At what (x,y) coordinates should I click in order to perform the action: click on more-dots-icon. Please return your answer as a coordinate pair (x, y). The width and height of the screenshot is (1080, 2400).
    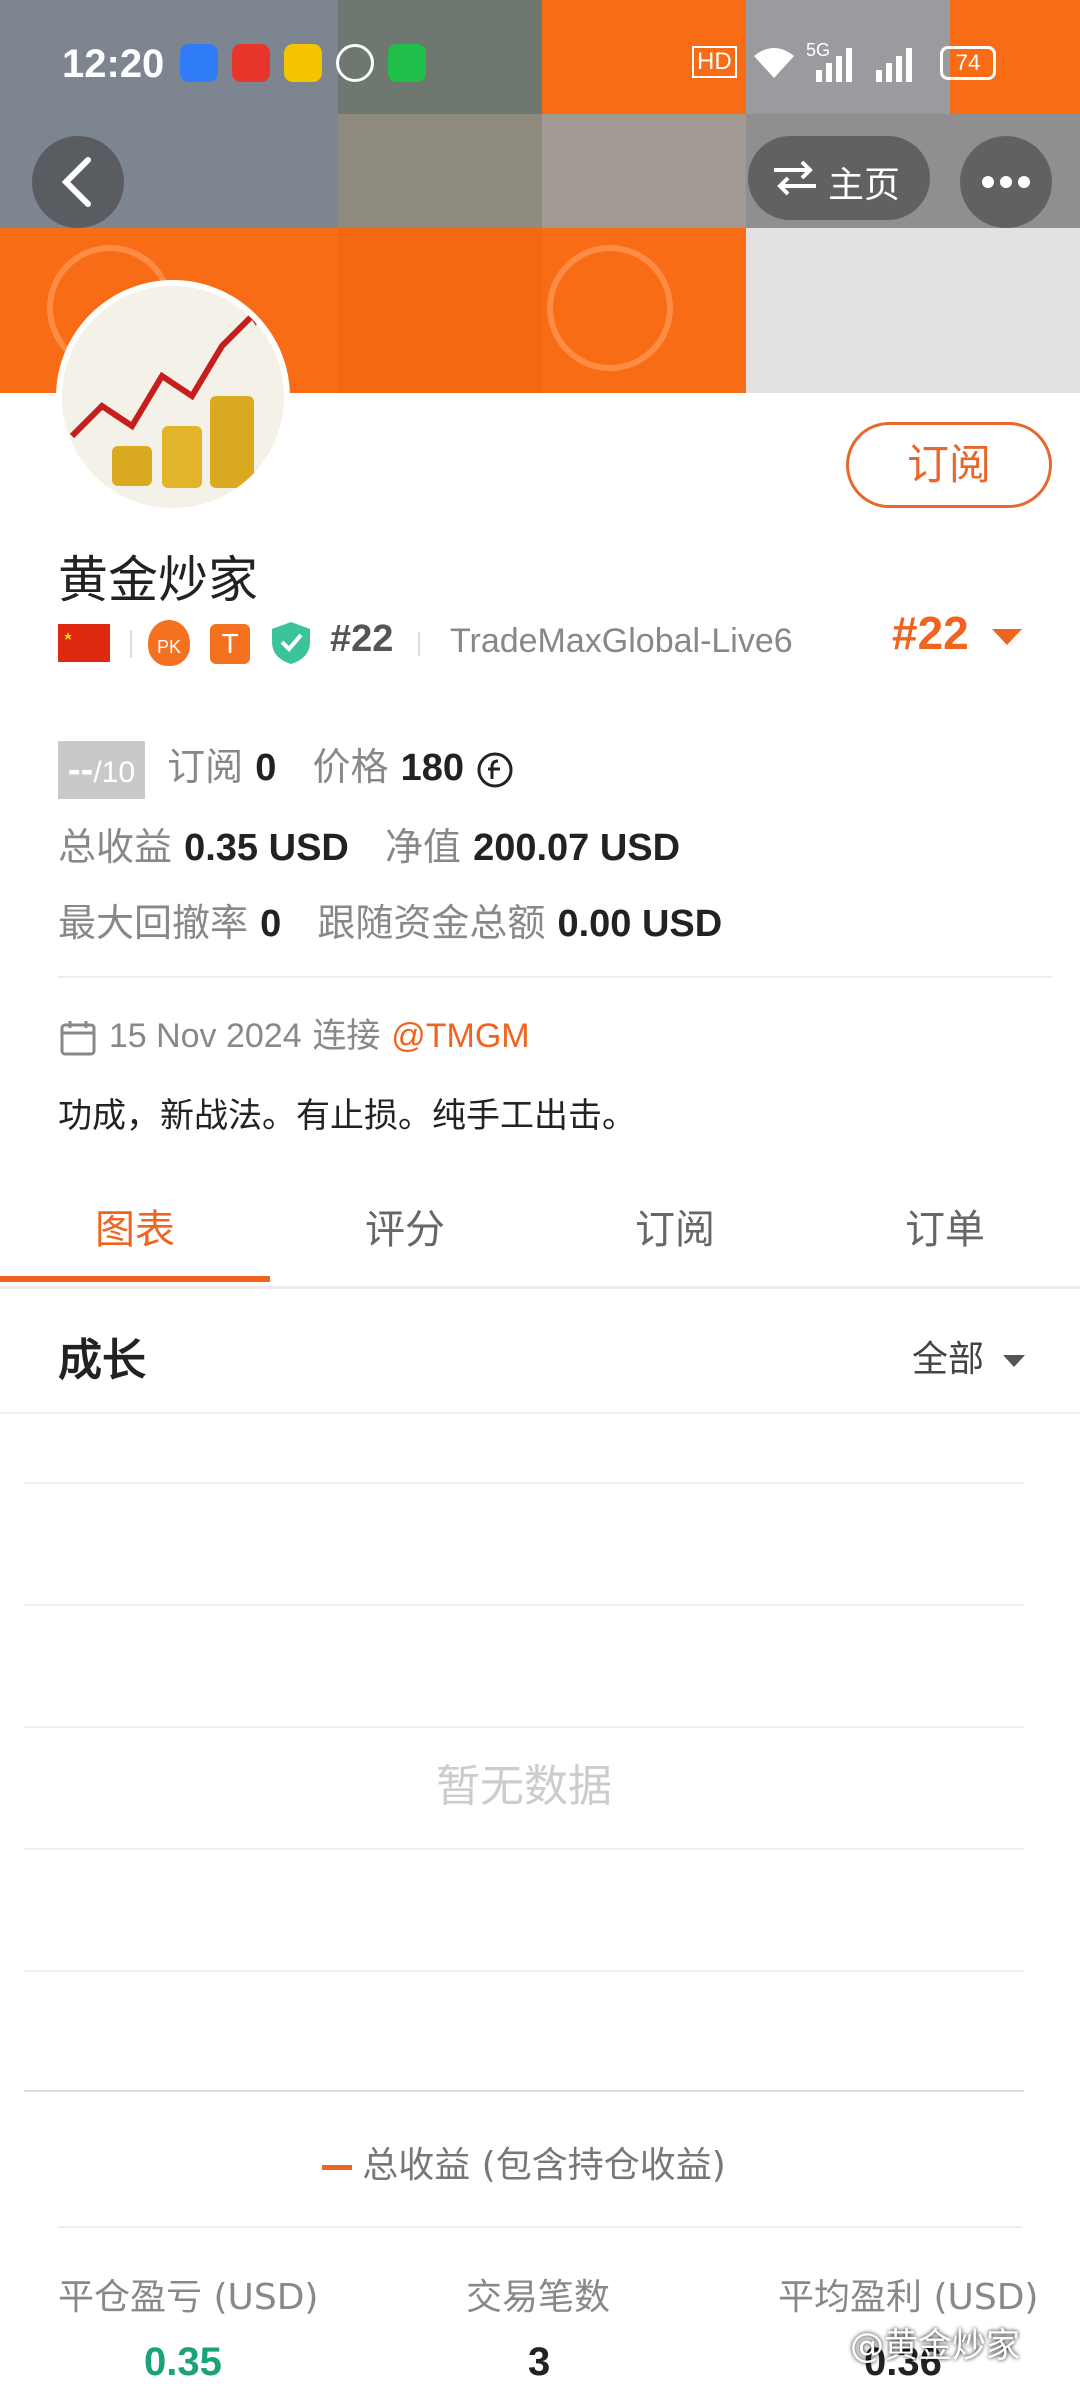
    Looking at the image, I should click on (1006, 182).